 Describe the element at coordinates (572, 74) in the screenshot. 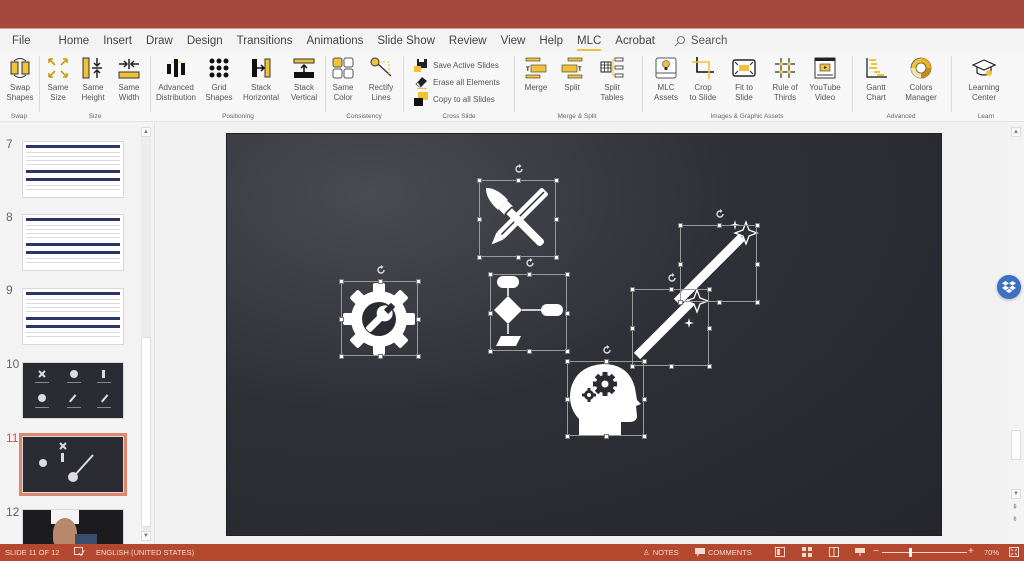

I see `split-button: T Split` at that location.